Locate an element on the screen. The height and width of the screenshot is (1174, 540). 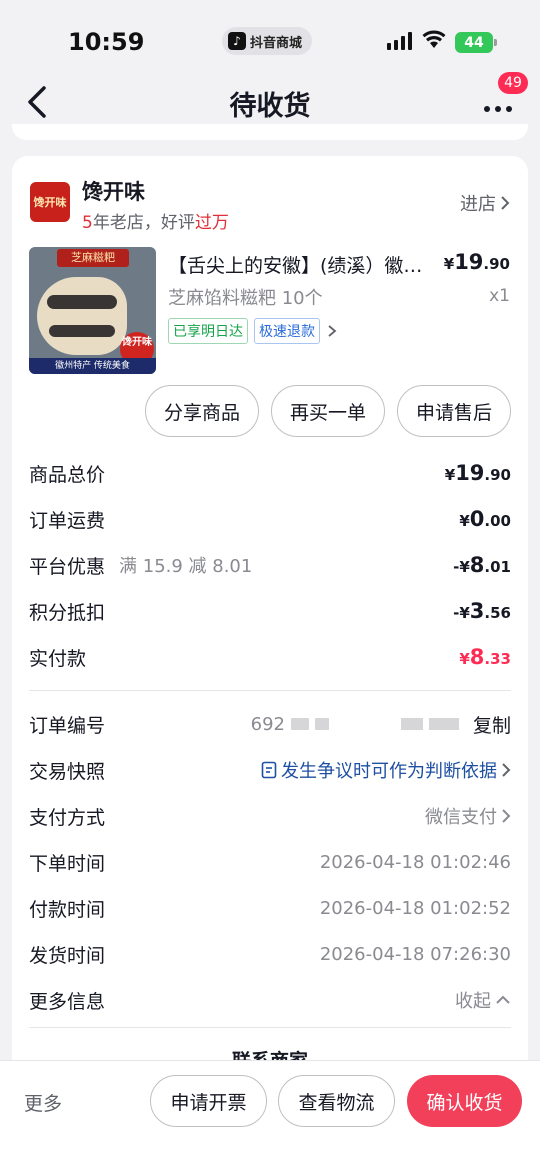
product-spec: 芝麻馅料糍粑 10个 is located at coordinates (245, 298).